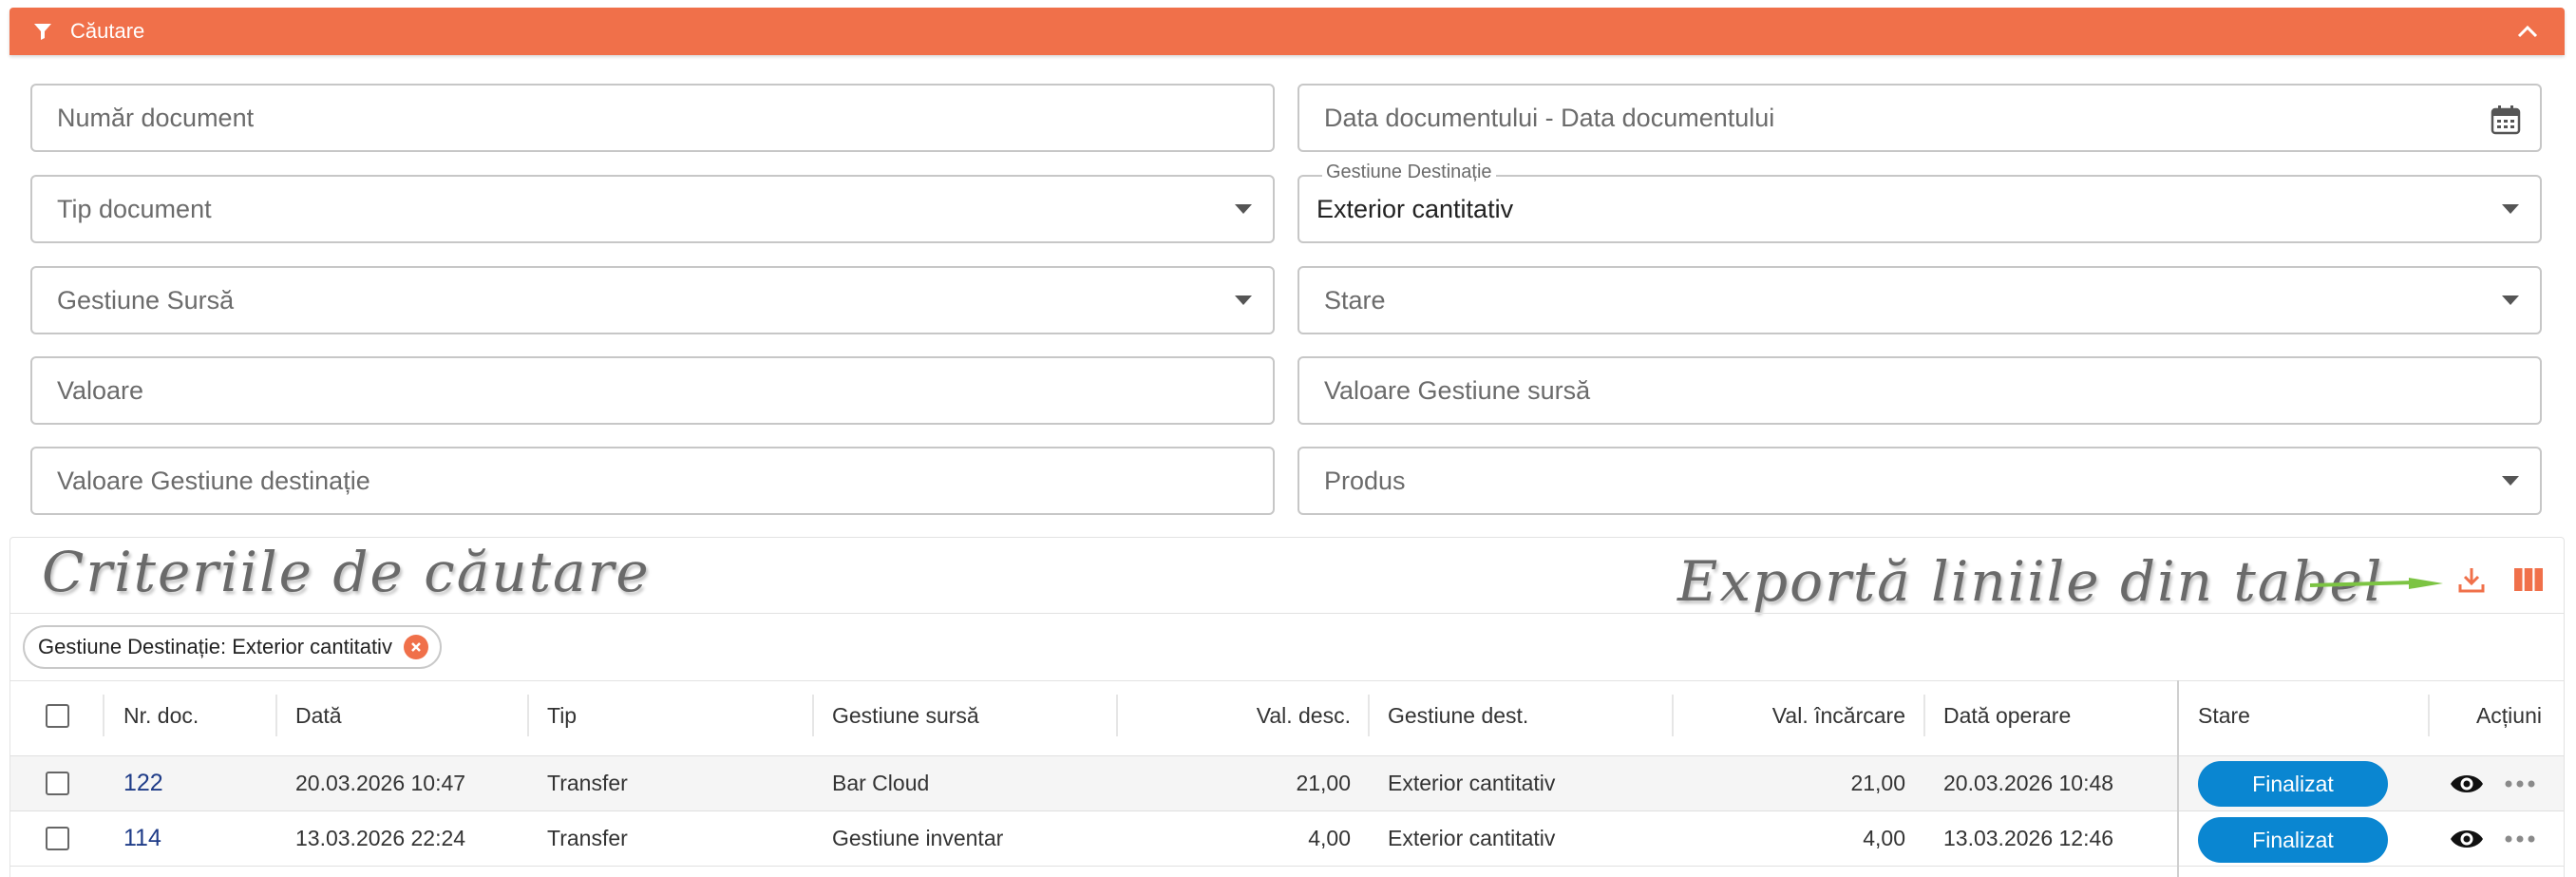 This screenshot has width=2576, height=877. I want to click on cell-data-operare: 20.03.2026 10:48, so click(2028, 783).